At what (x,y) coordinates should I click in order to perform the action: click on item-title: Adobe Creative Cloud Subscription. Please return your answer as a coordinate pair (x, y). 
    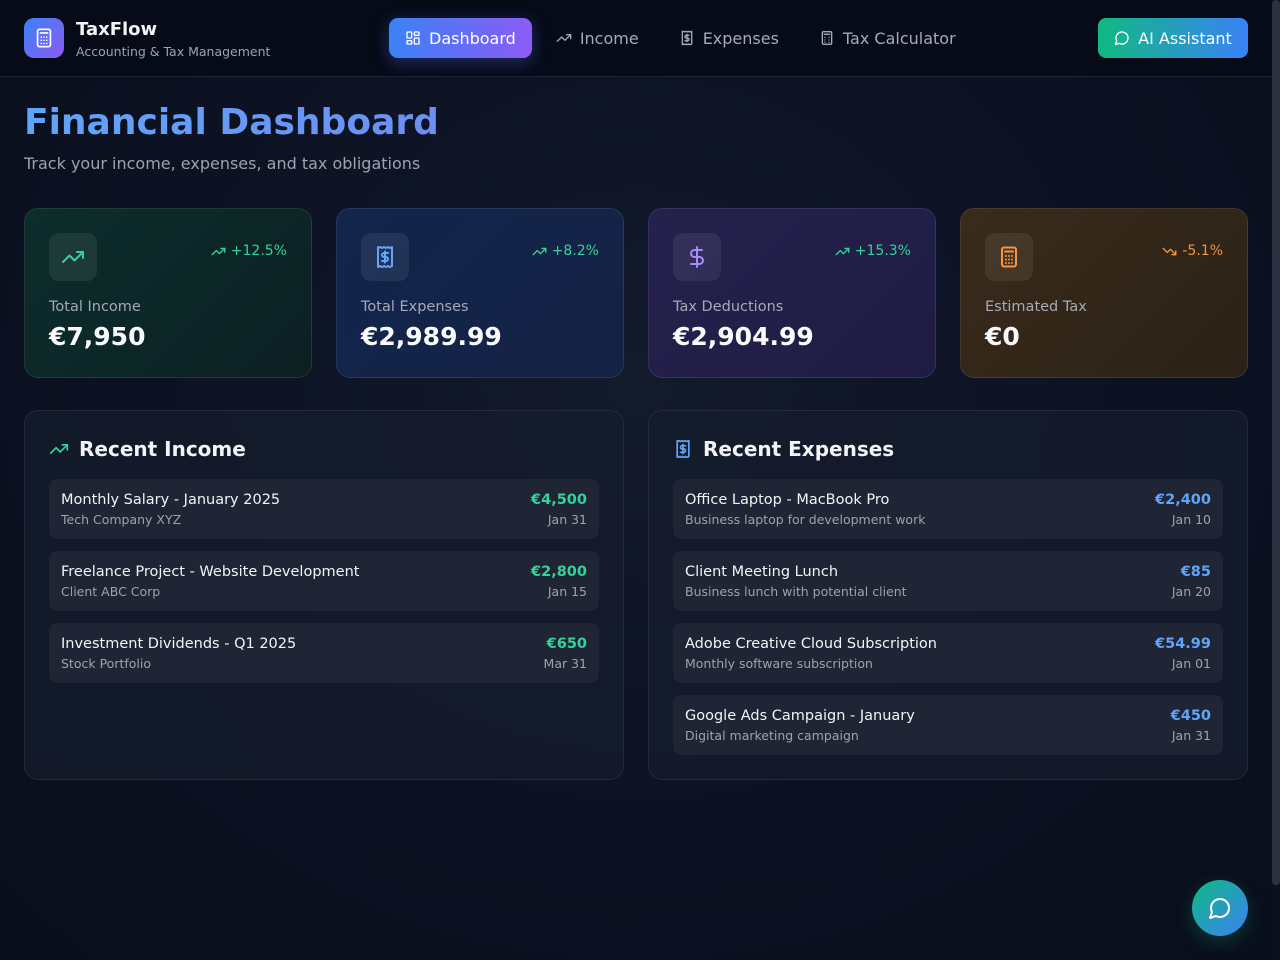
    Looking at the image, I should click on (811, 644).